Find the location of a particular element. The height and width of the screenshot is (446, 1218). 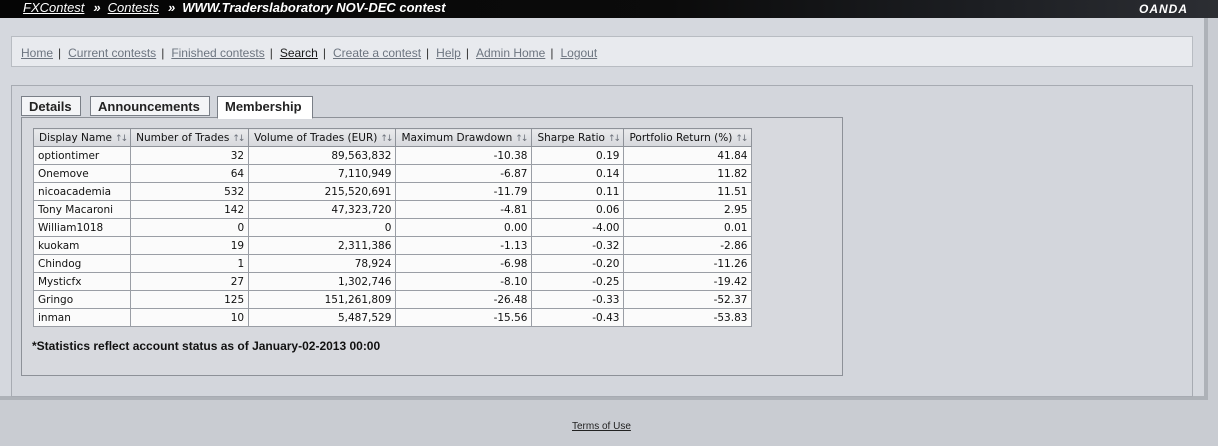

stat-cell: -15.56 is located at coordinates (464, 317).